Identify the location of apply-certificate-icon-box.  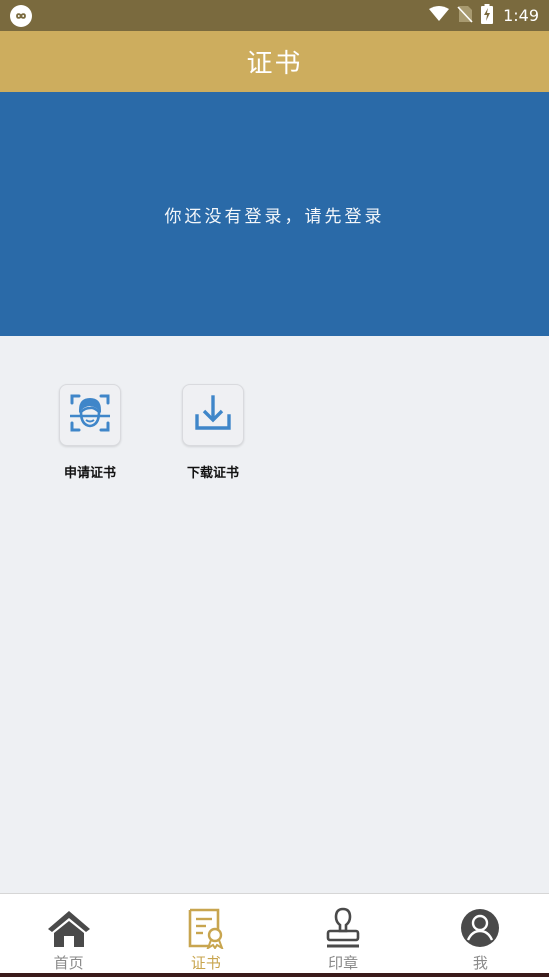
(90, 415).